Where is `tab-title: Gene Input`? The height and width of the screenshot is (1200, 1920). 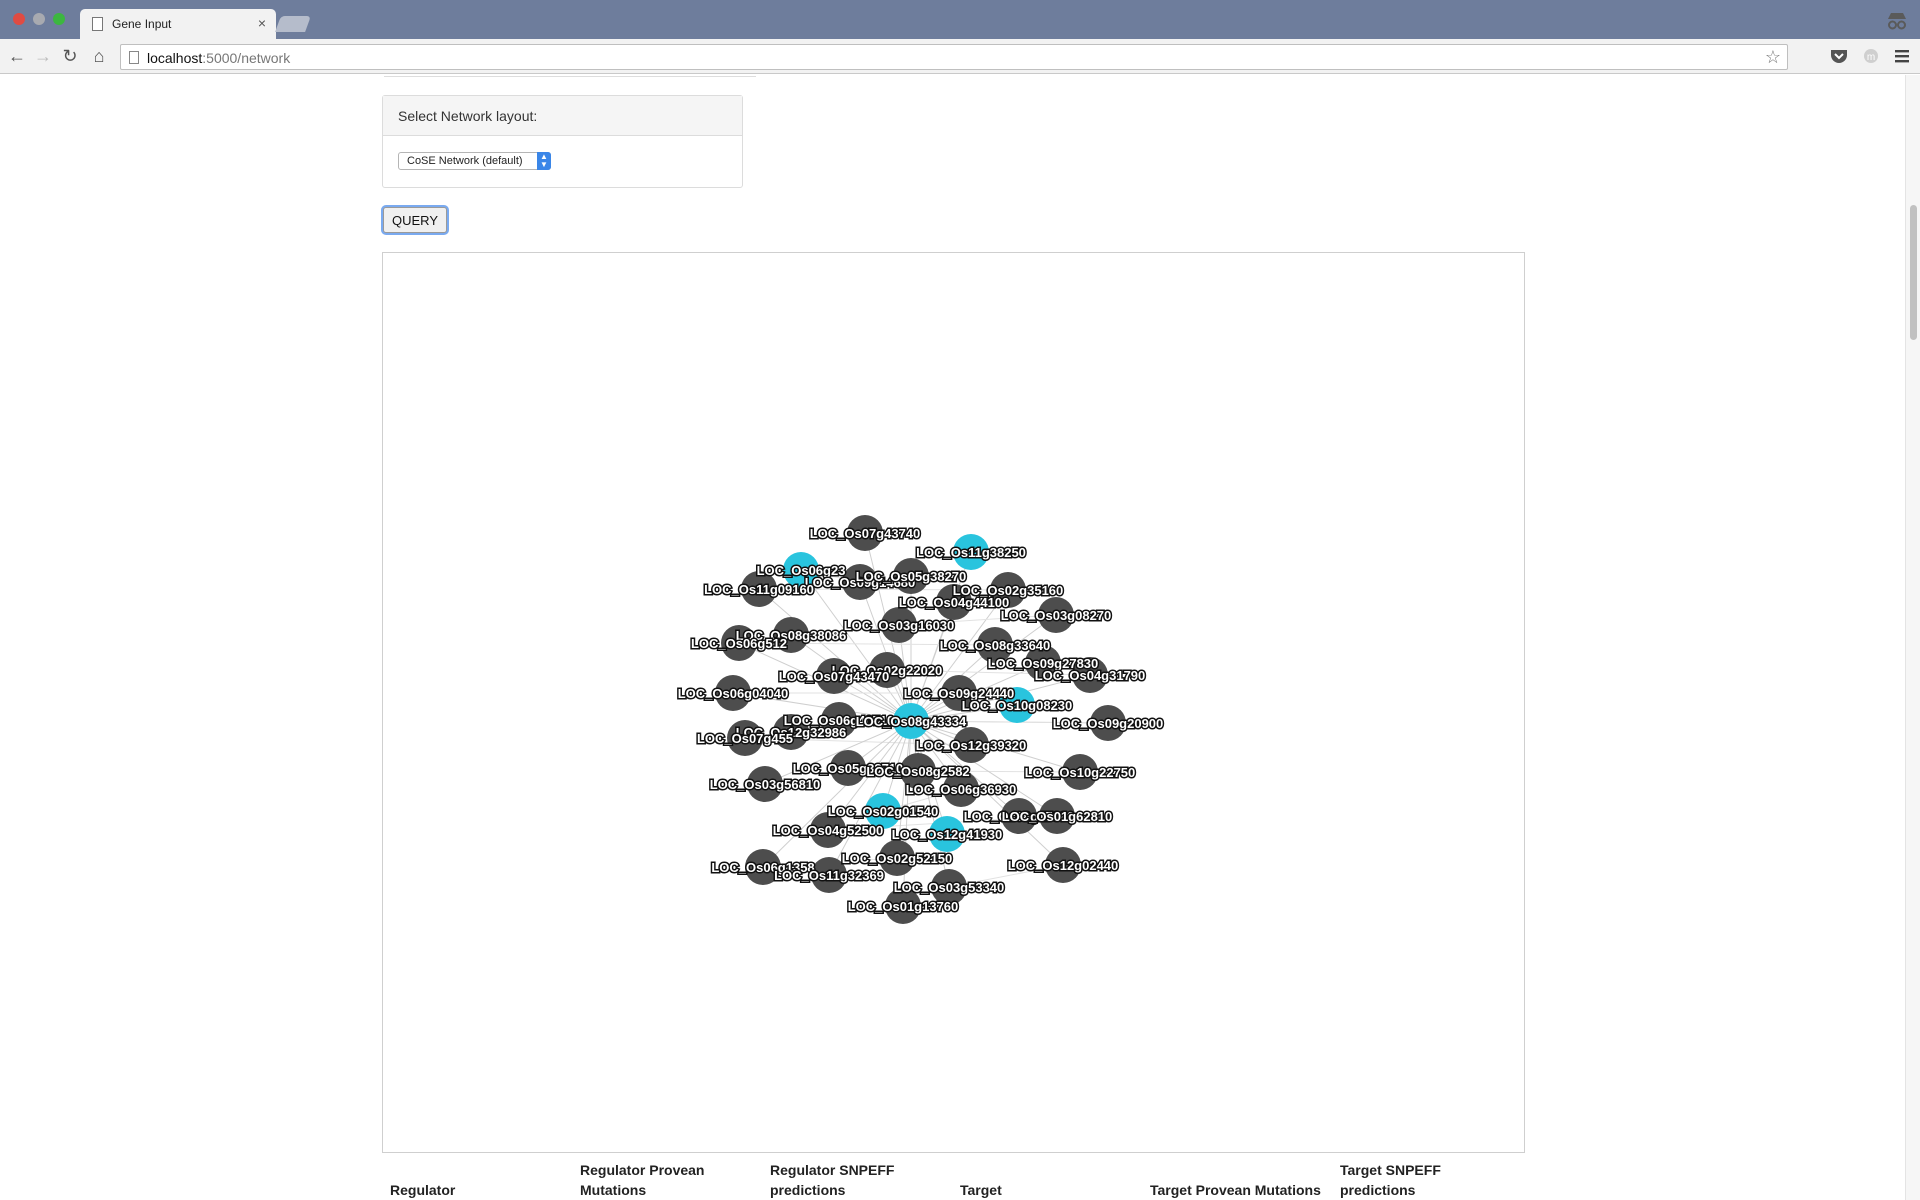 tab-title: Gene Input is located at coordinates (142, 24).